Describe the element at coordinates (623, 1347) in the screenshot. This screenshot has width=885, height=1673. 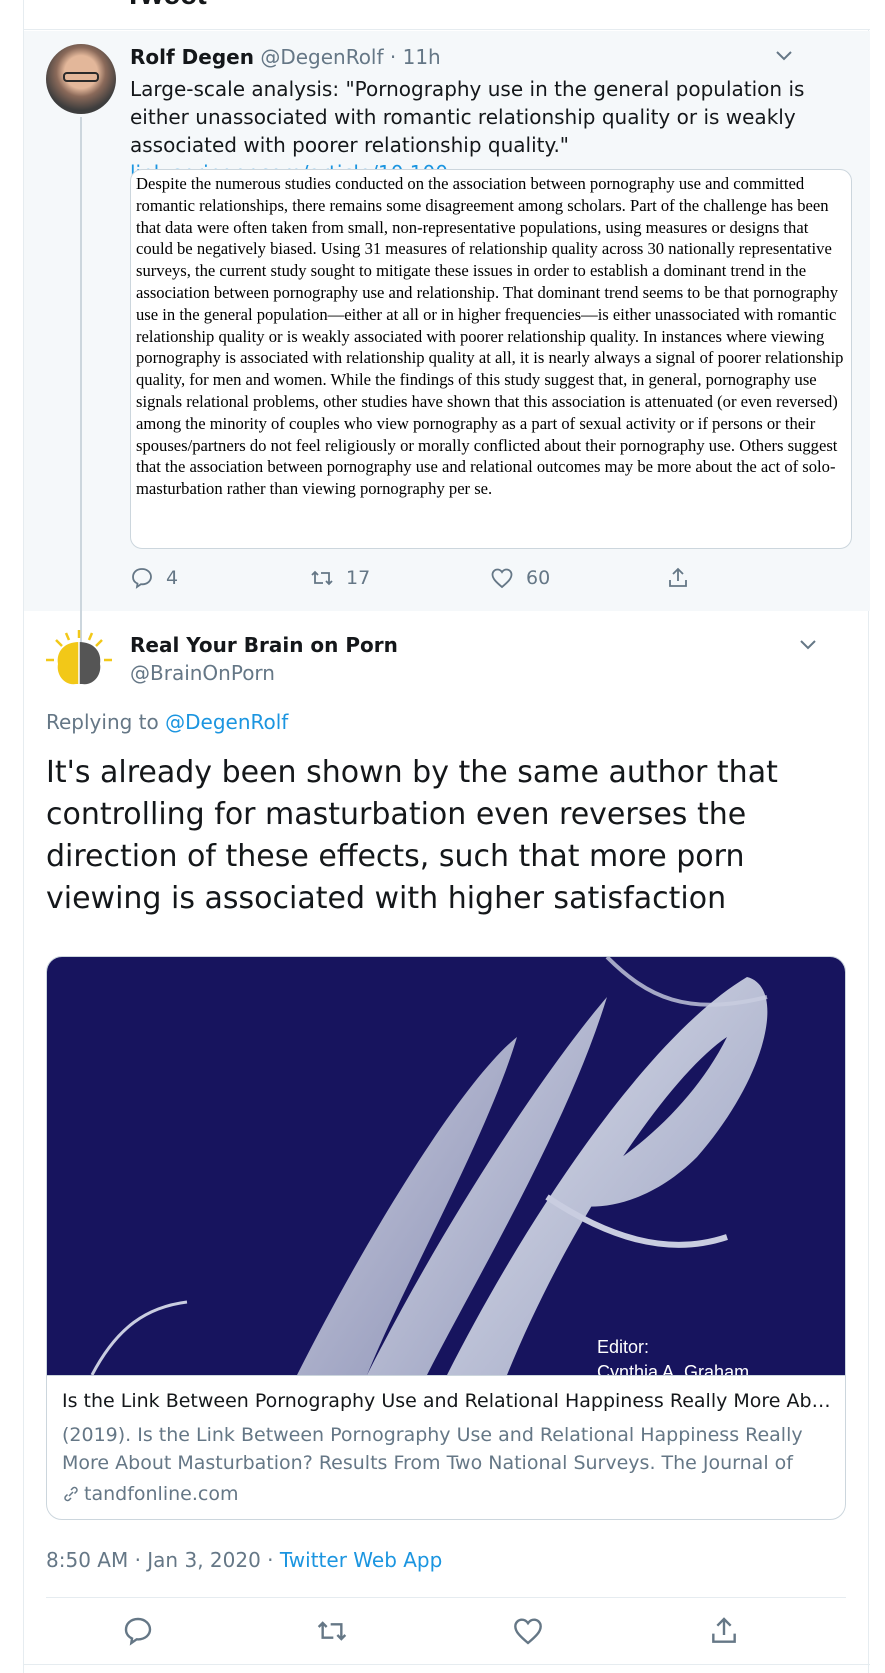
I see `card-editor-label: Editor:` at that location.